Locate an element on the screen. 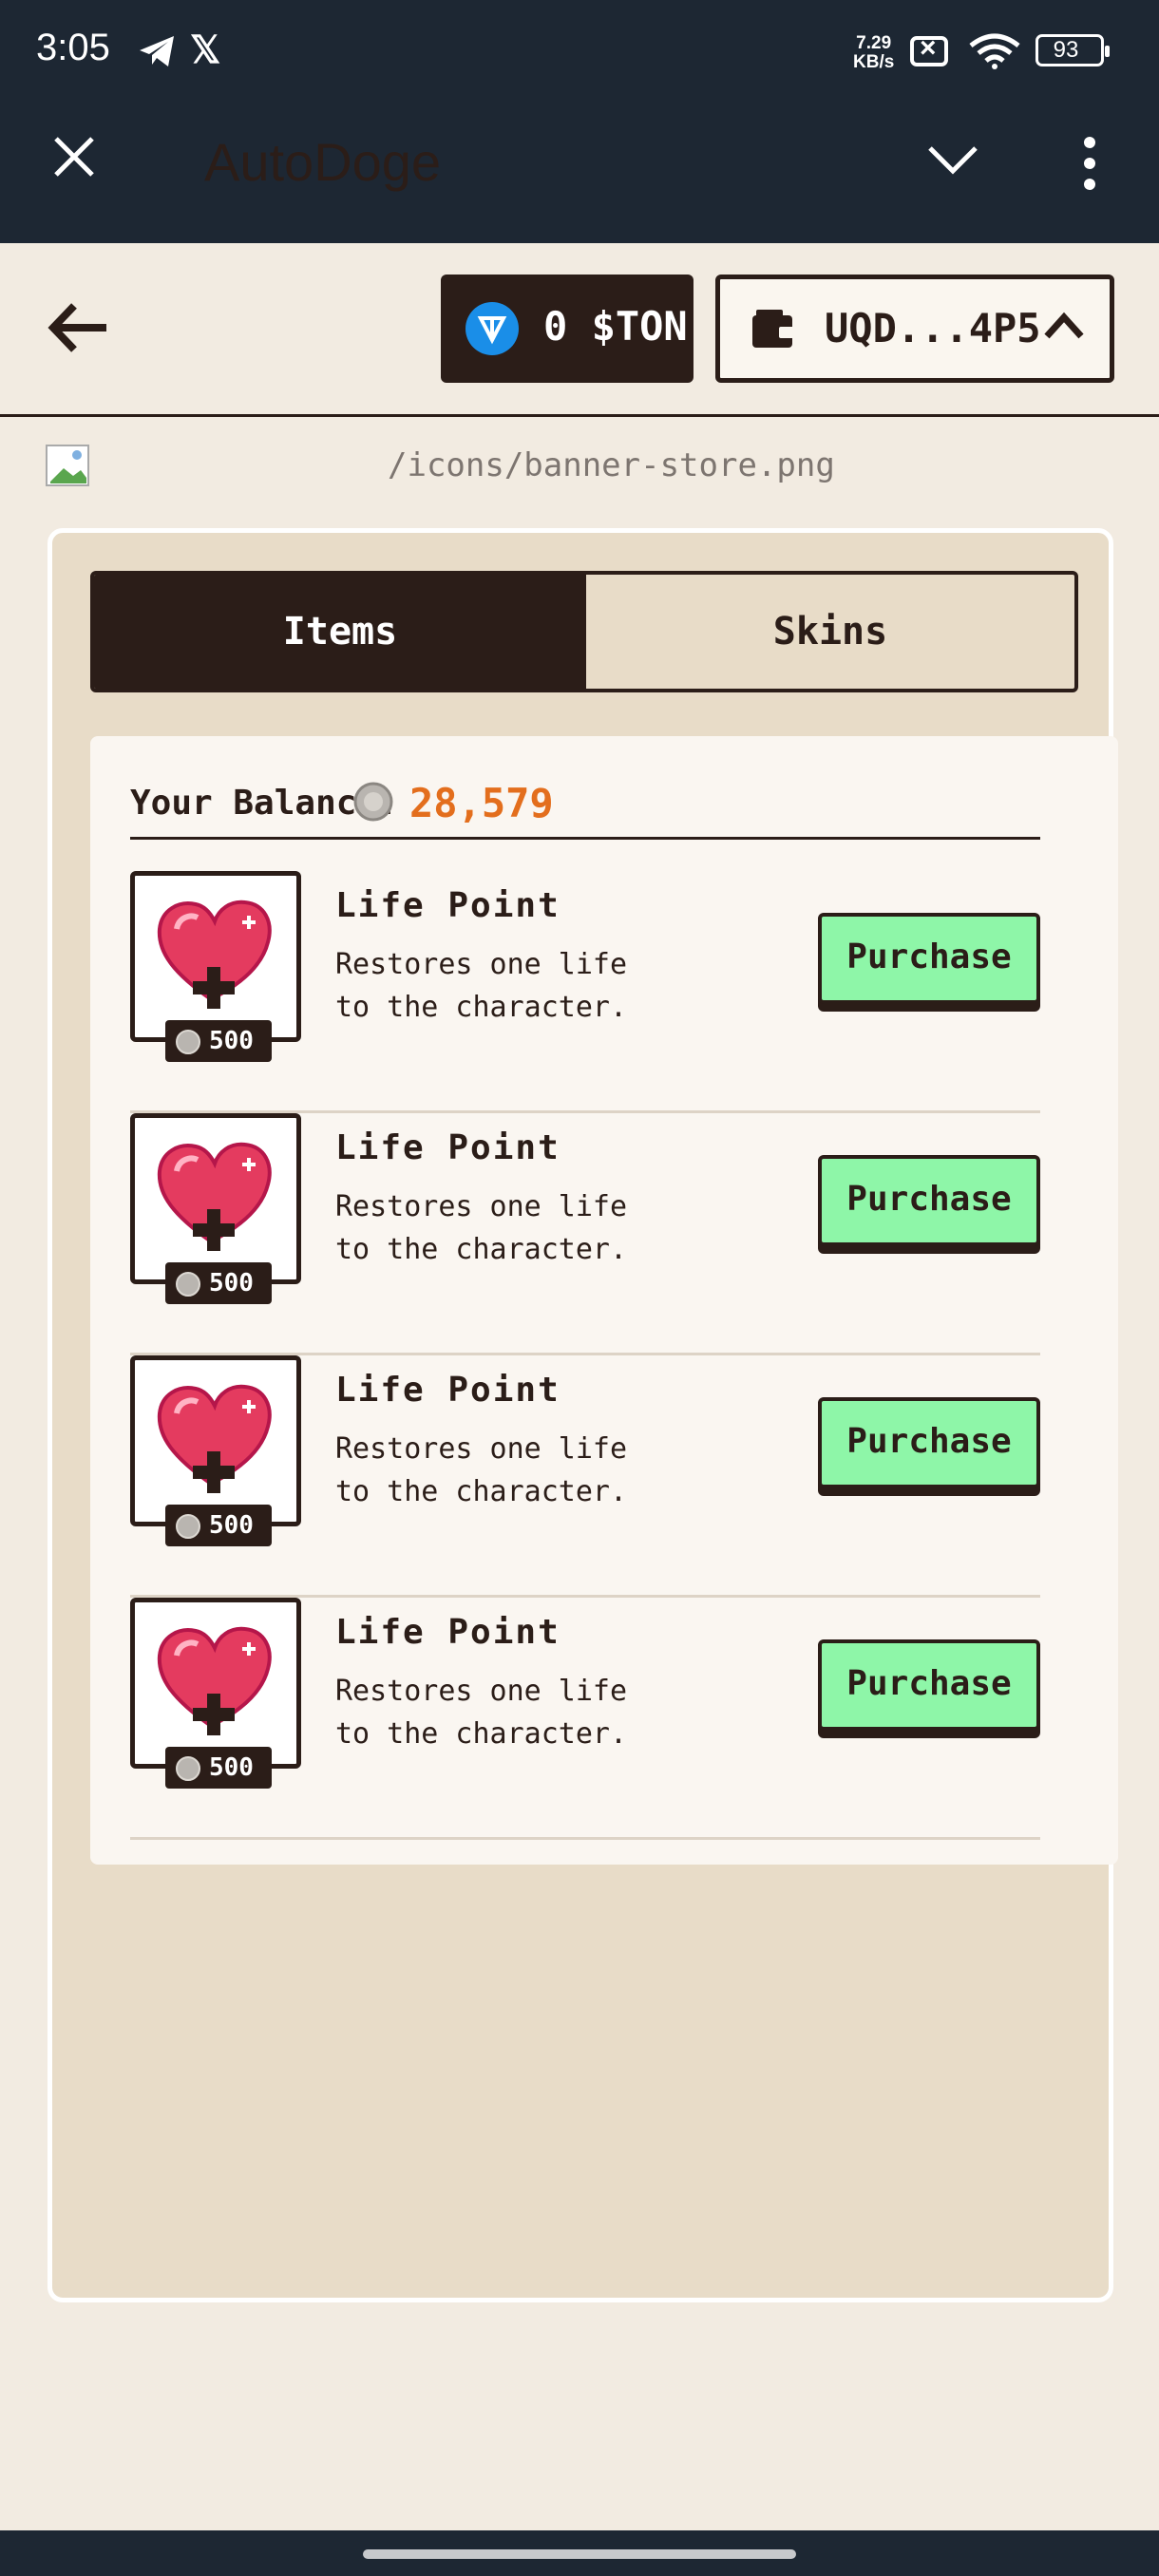 This screenshot has height=2576, width=1159. chevron-down-icon is located at coordinates (952, 159).